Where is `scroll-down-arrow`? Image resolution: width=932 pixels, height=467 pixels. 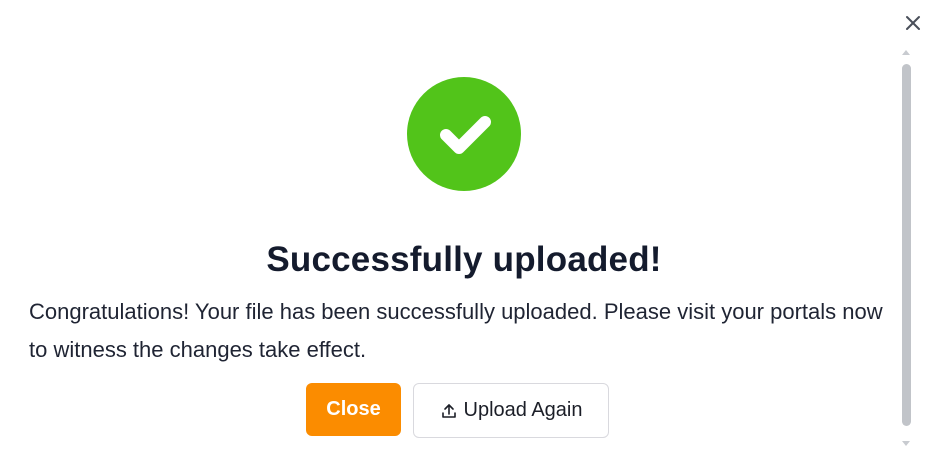 scroll-down-arrow is located at coordinates (906, 443).